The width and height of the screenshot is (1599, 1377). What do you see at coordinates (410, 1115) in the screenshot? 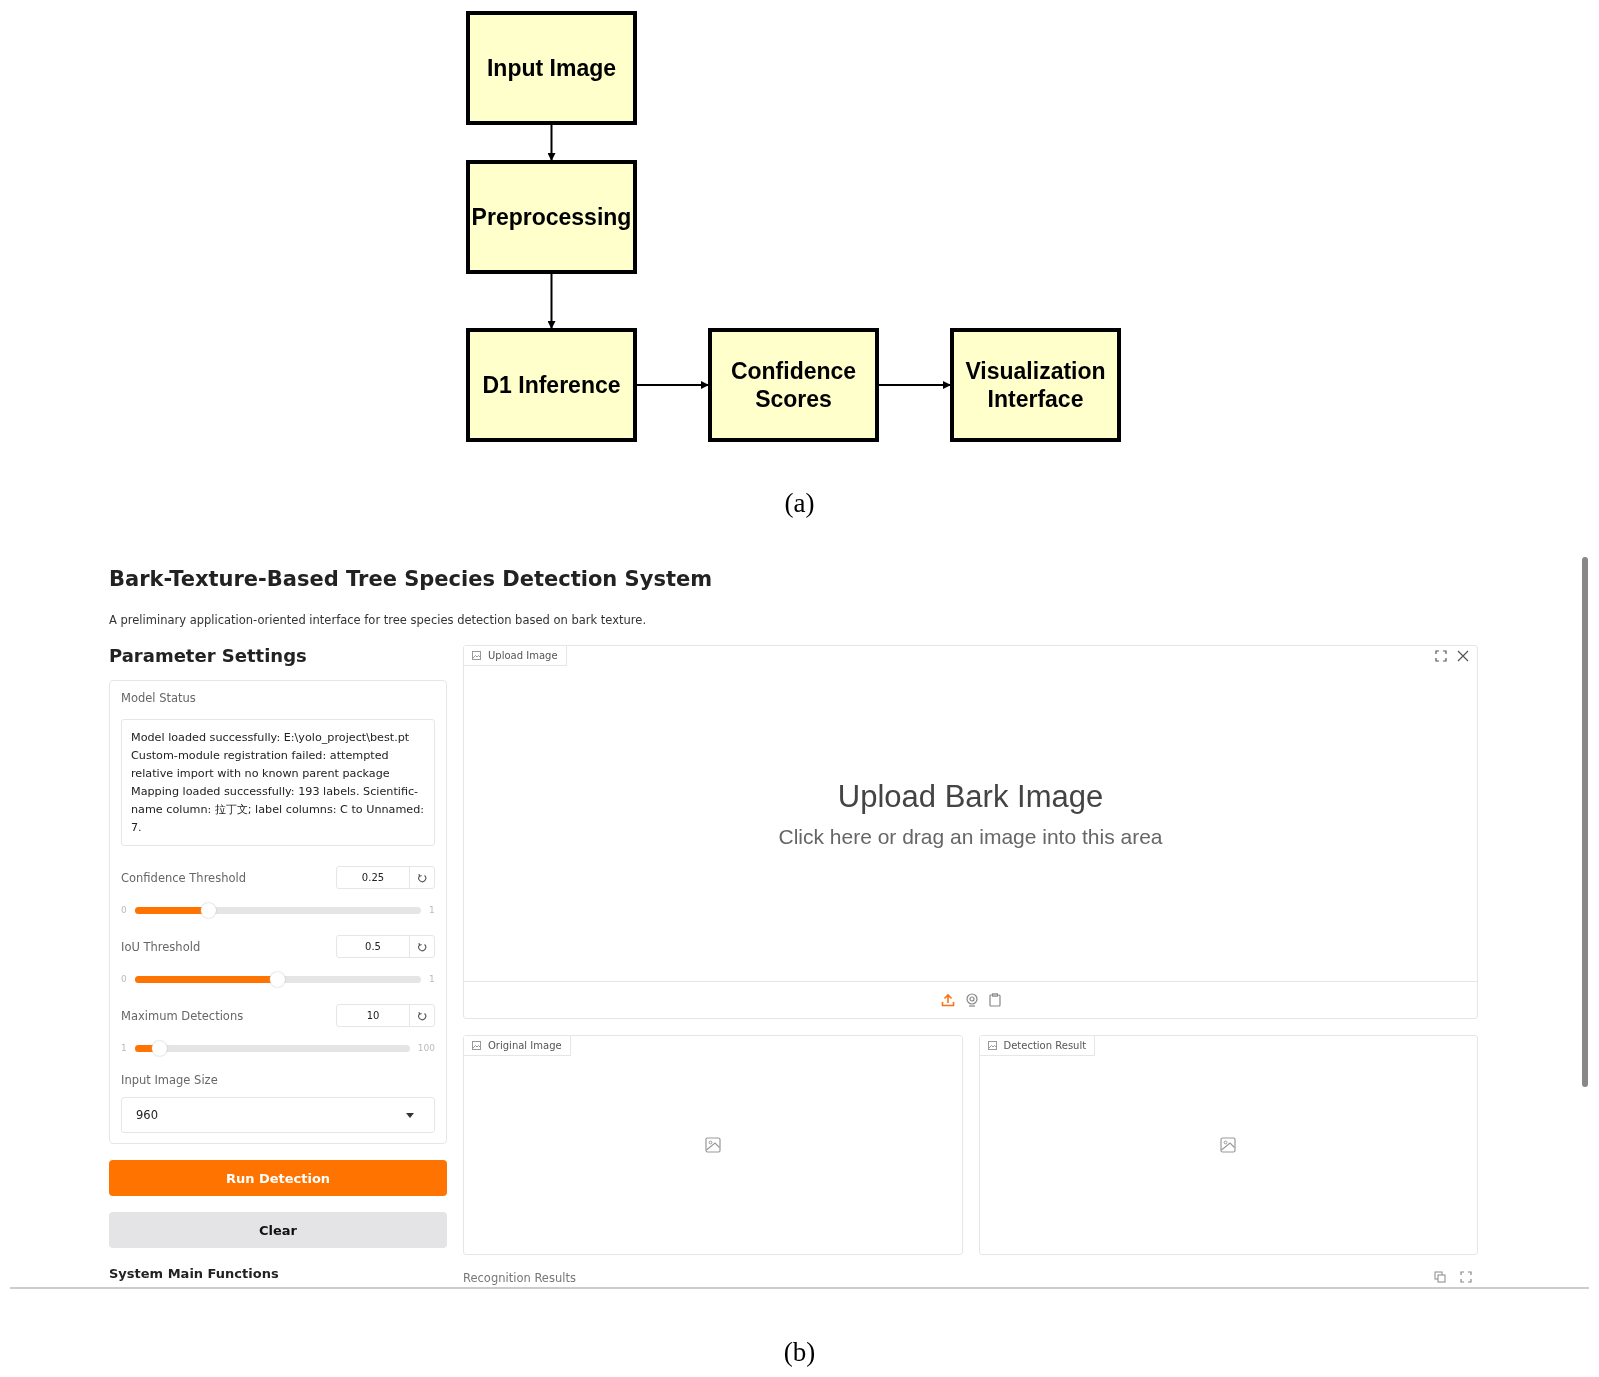
I see `caret-icon` at bounding box center [410, 1115].